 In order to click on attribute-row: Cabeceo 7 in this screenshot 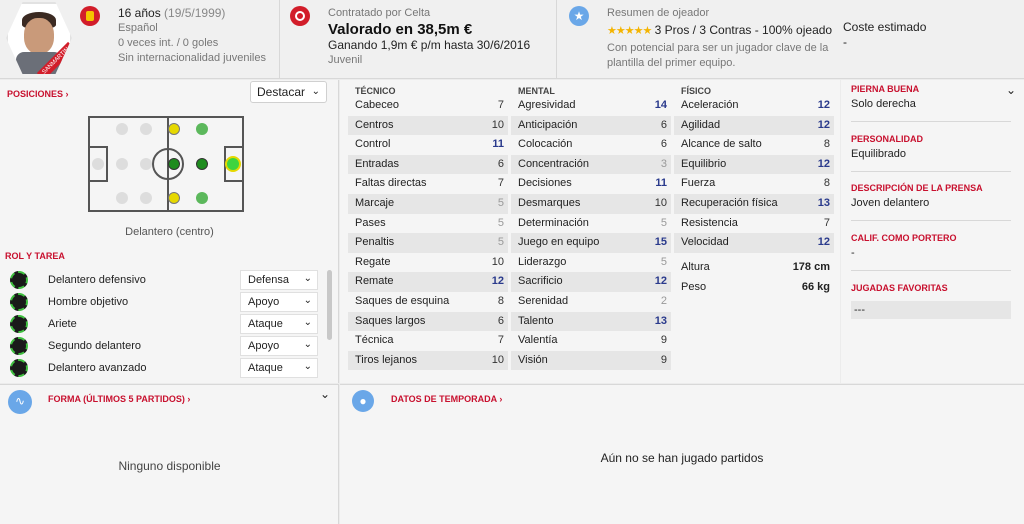, I will do `click(428, 106)`.